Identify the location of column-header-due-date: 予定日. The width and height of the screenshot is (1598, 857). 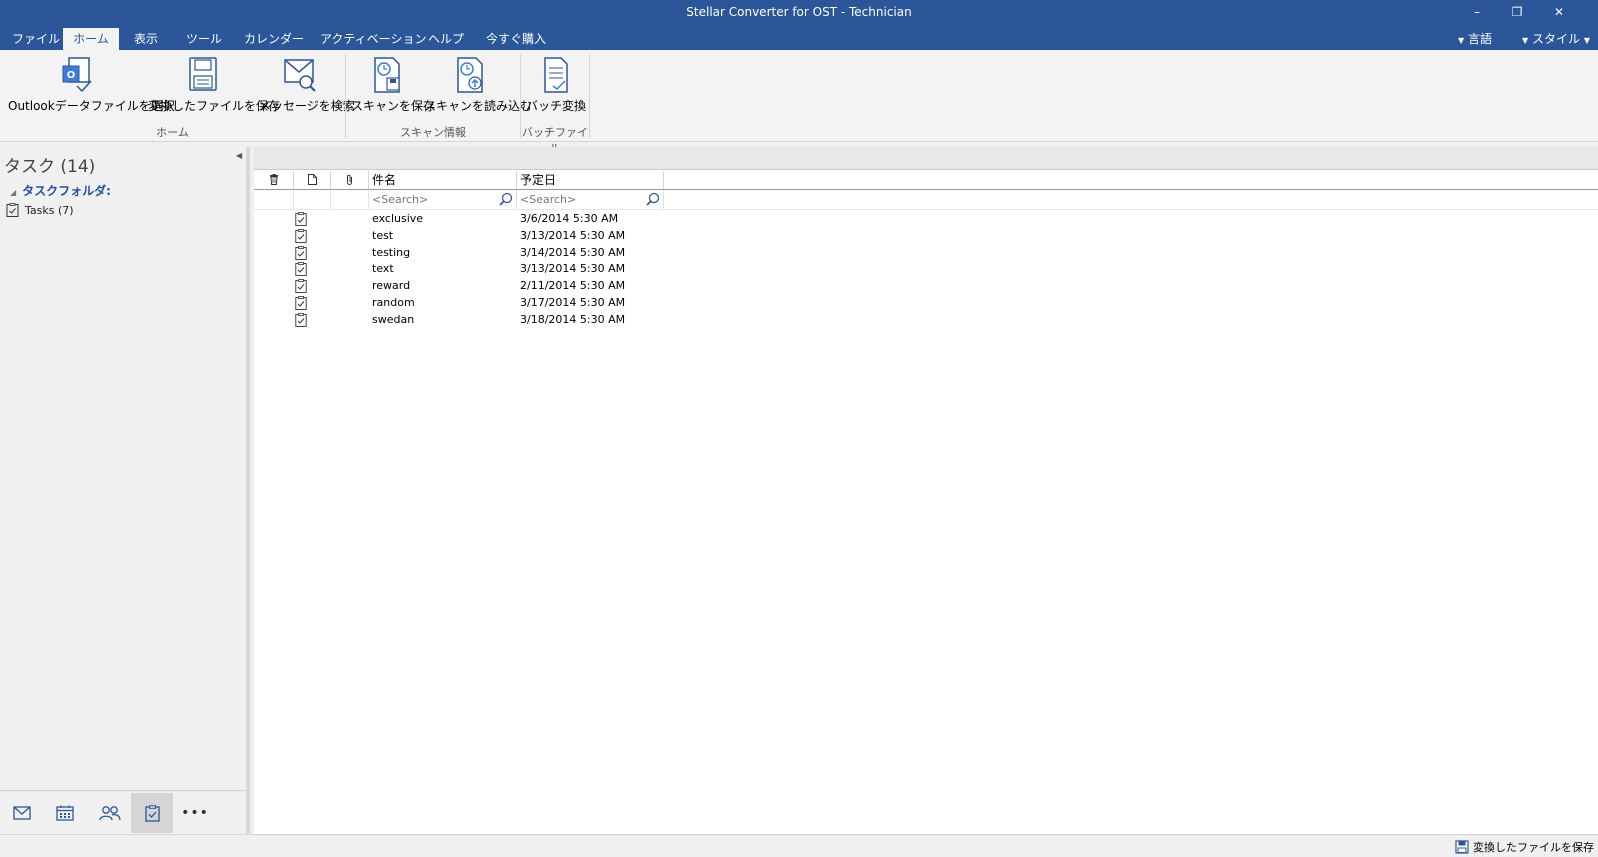
(590, 180).